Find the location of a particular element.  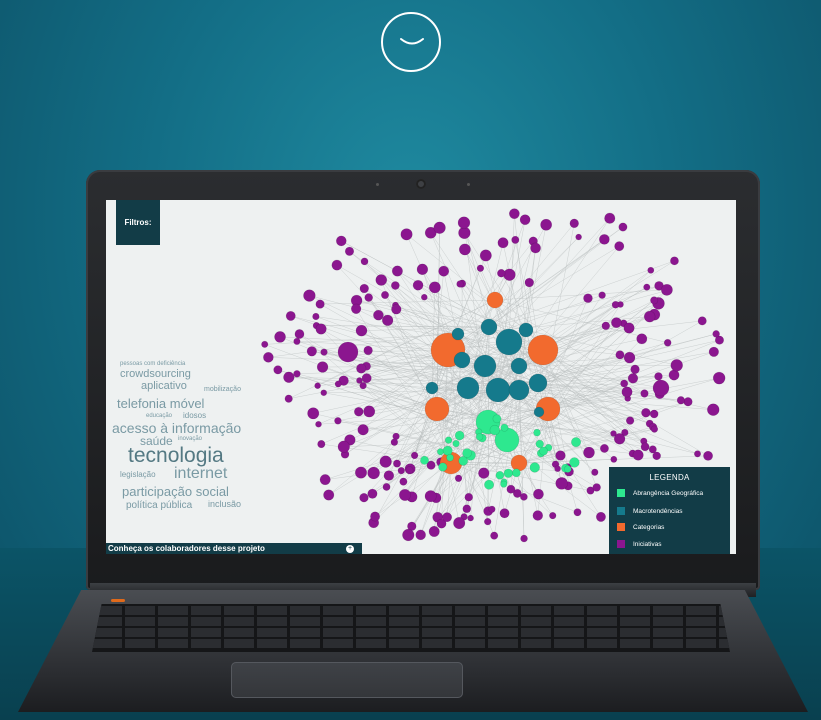

word-cloud-term: pessoas com deficiência is located at coordinates (152, 364).